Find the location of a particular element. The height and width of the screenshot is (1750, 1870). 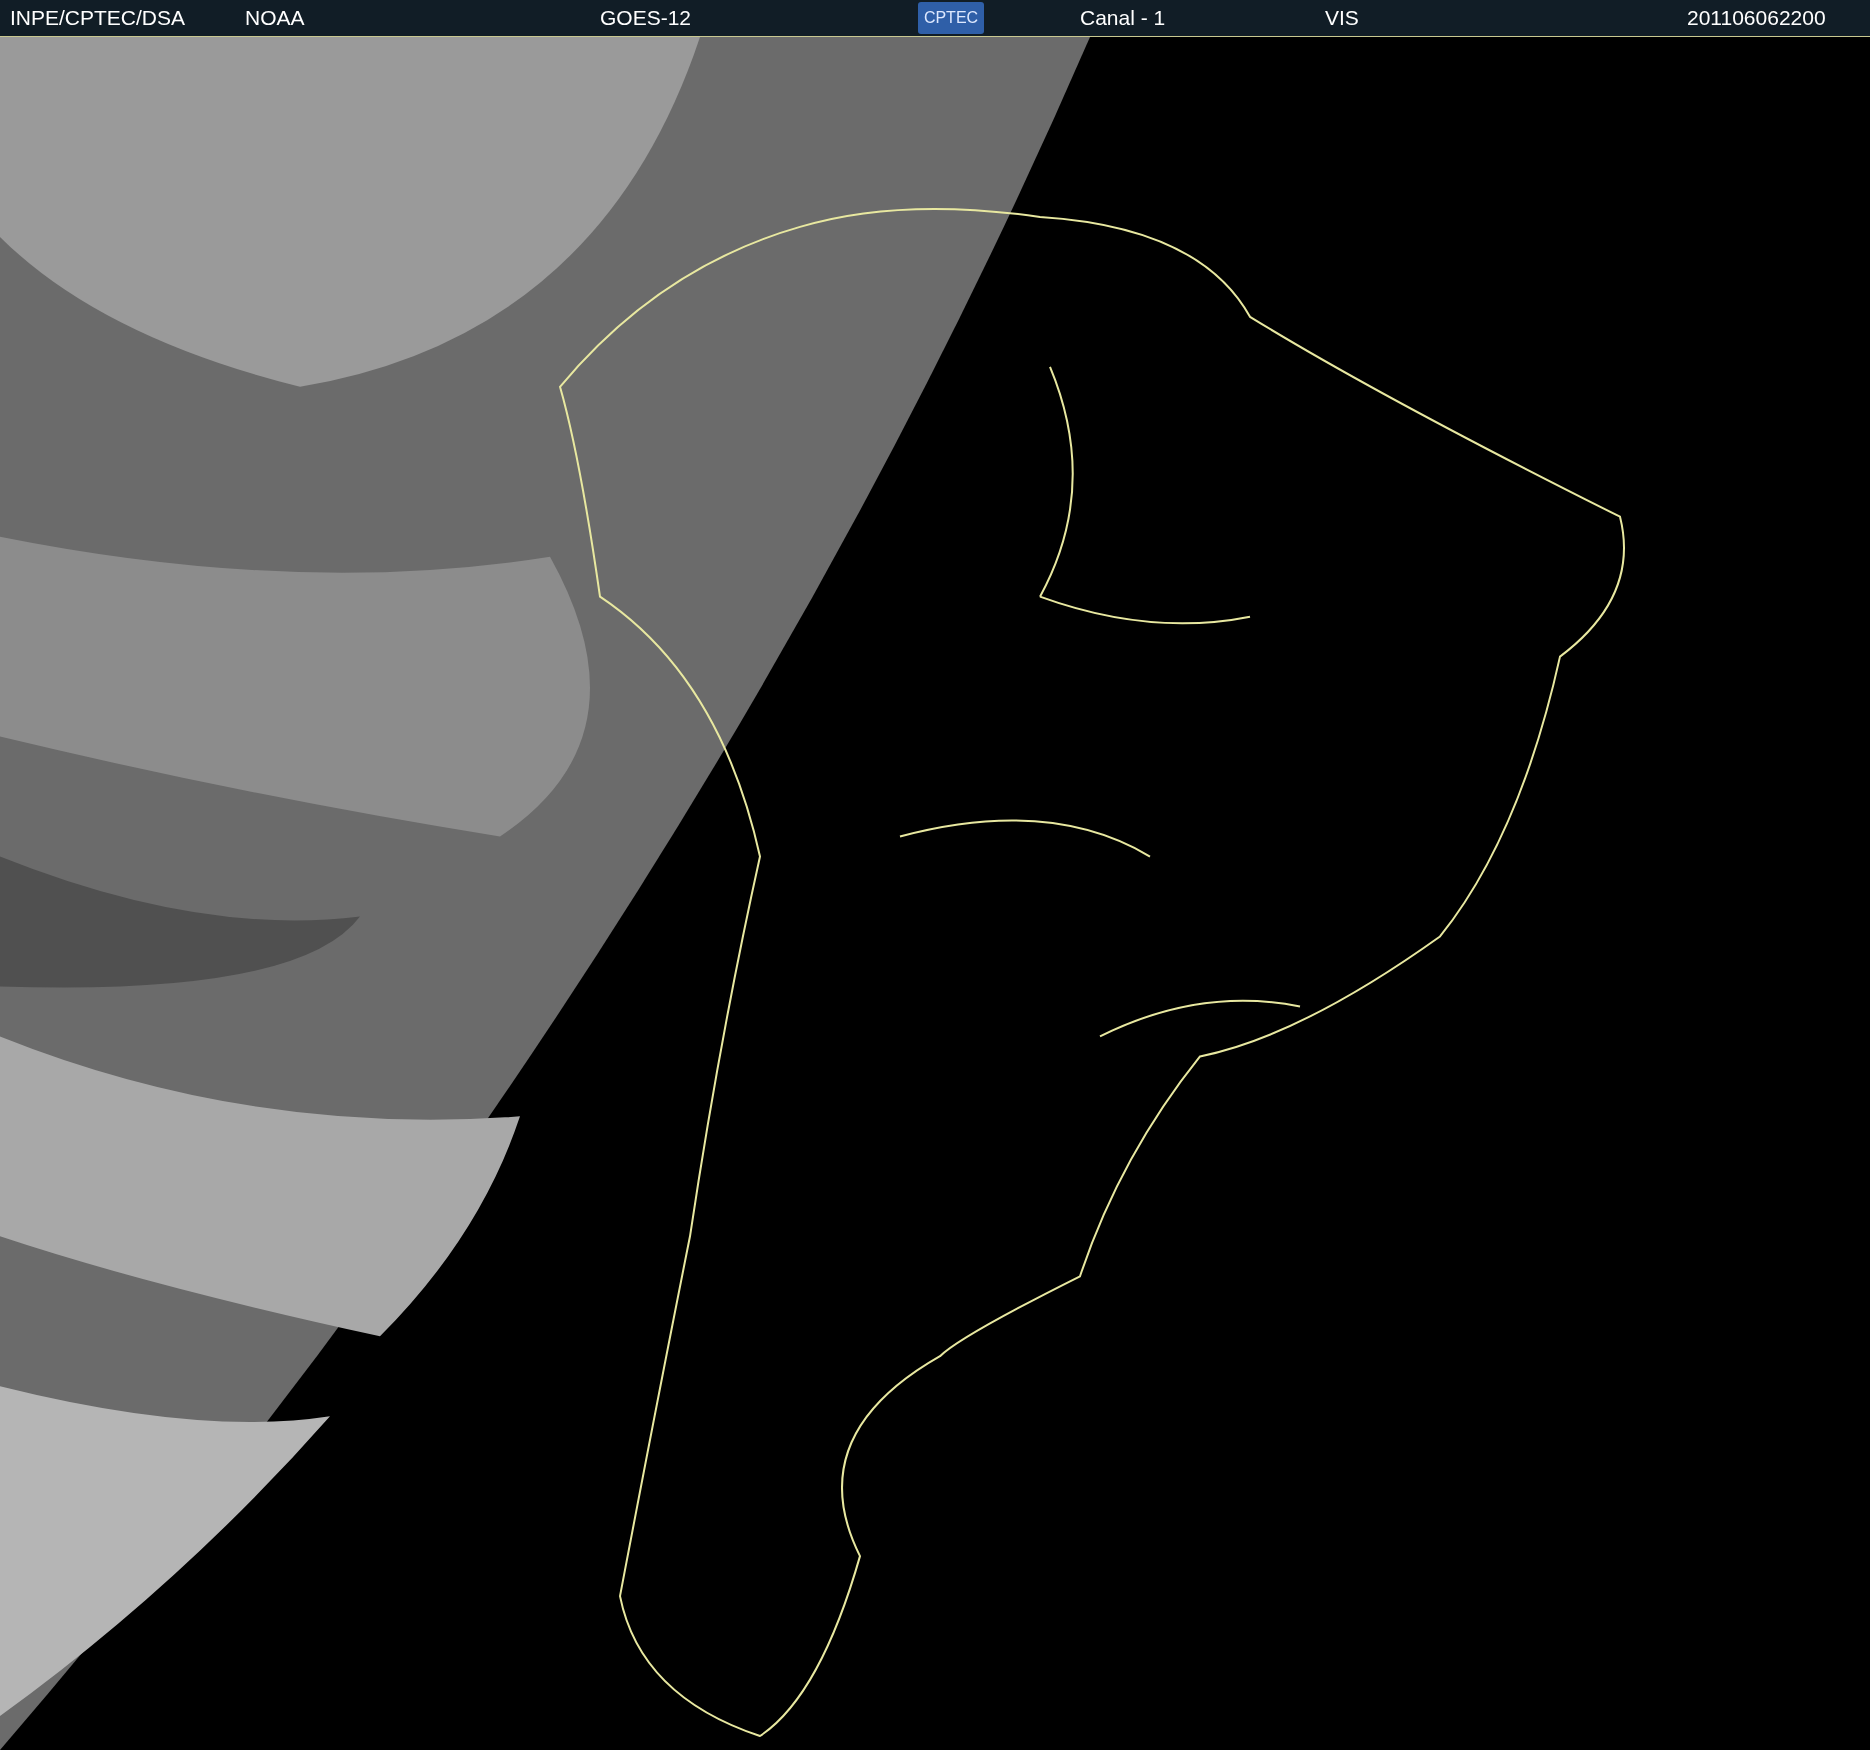

agency-label: NOAA is located at coordinates (275, 18).